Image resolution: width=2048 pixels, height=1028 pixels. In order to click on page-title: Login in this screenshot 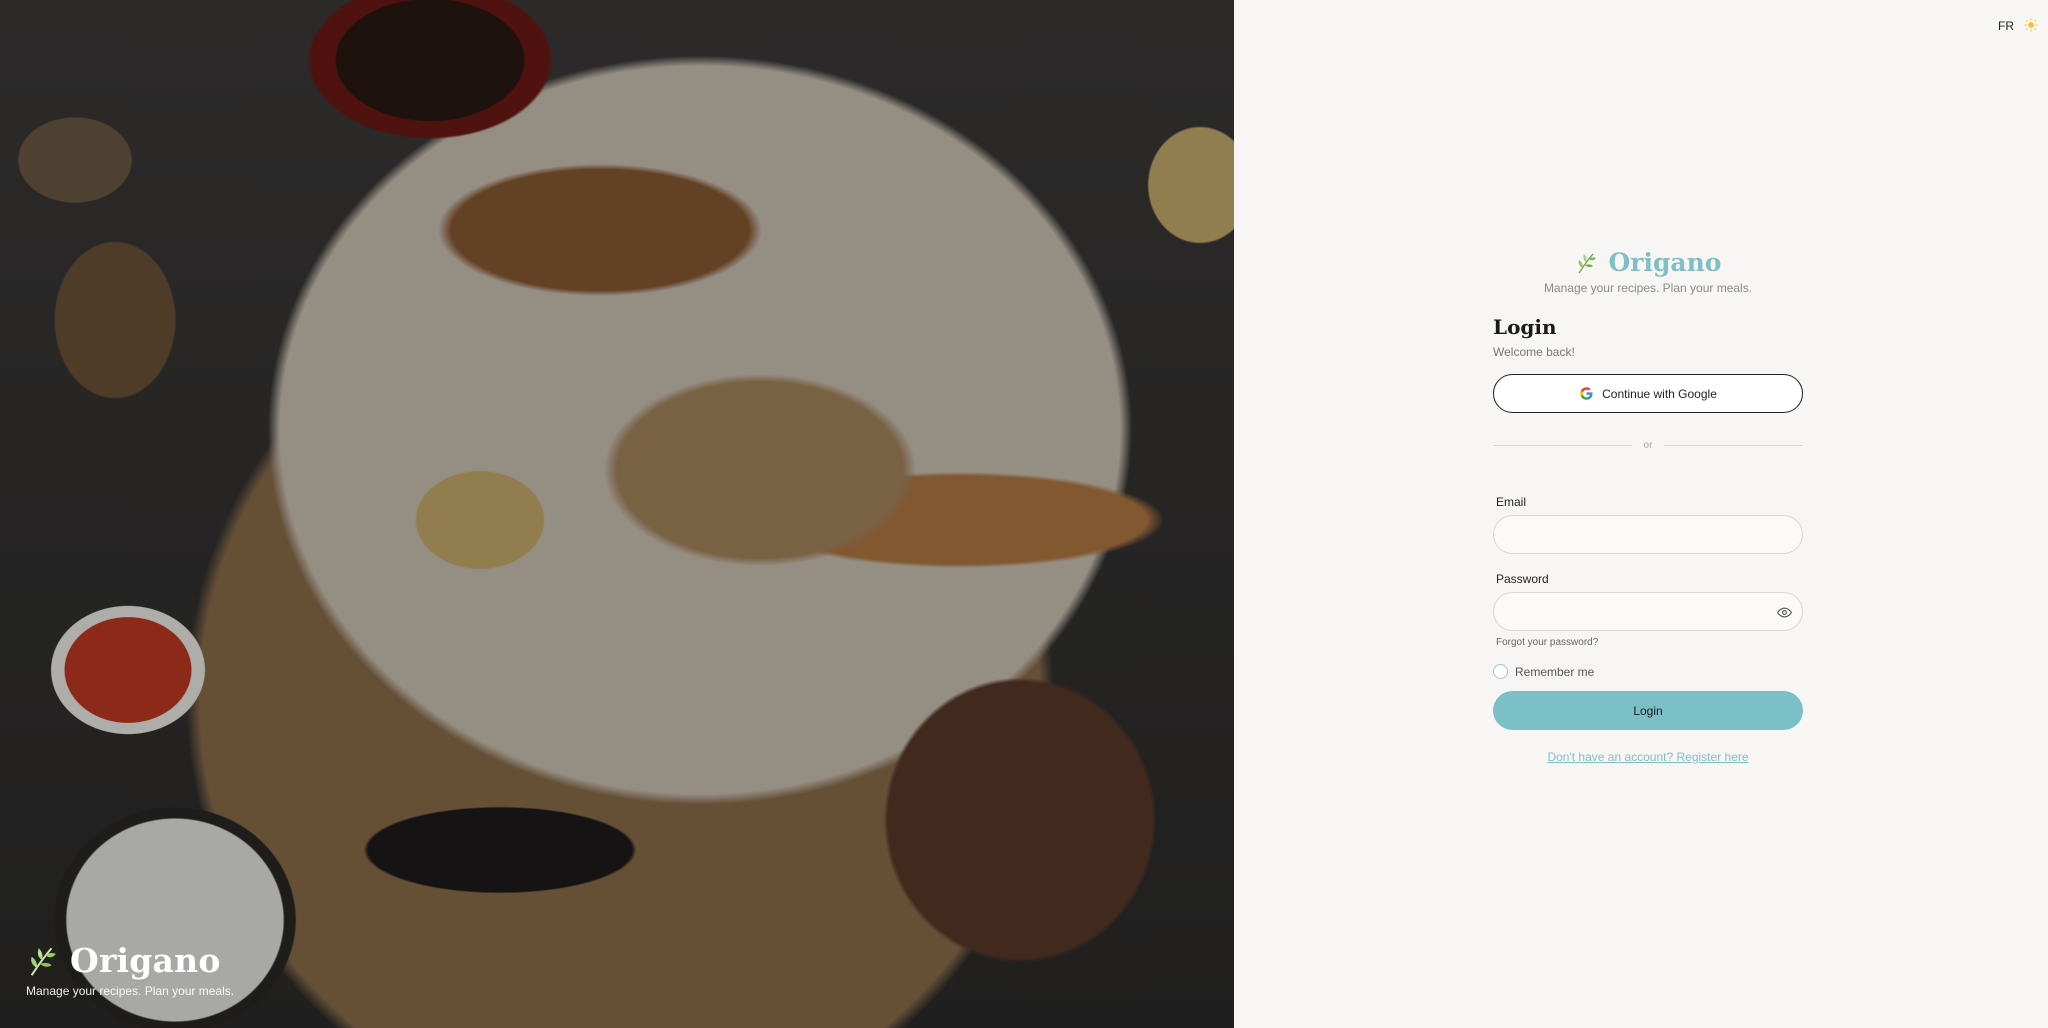, I will do `click(1525, 327)`.